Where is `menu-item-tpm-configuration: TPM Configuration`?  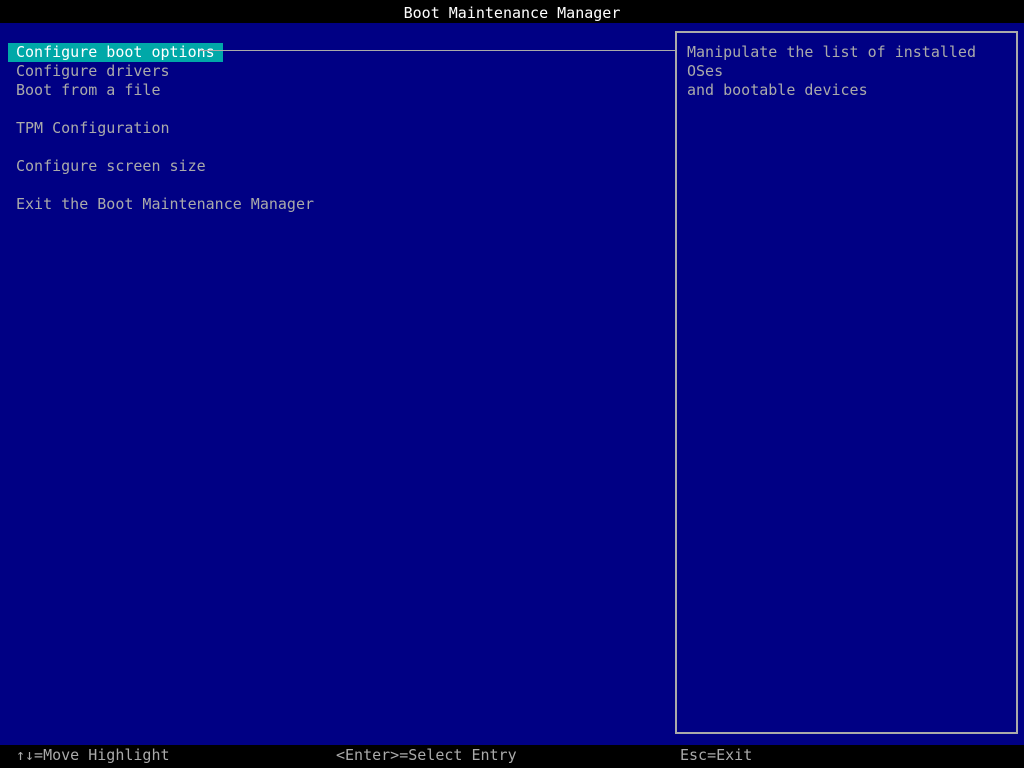 menu-item-tpm-configuration: TPM Configuration is located at coordinates (93, 128).